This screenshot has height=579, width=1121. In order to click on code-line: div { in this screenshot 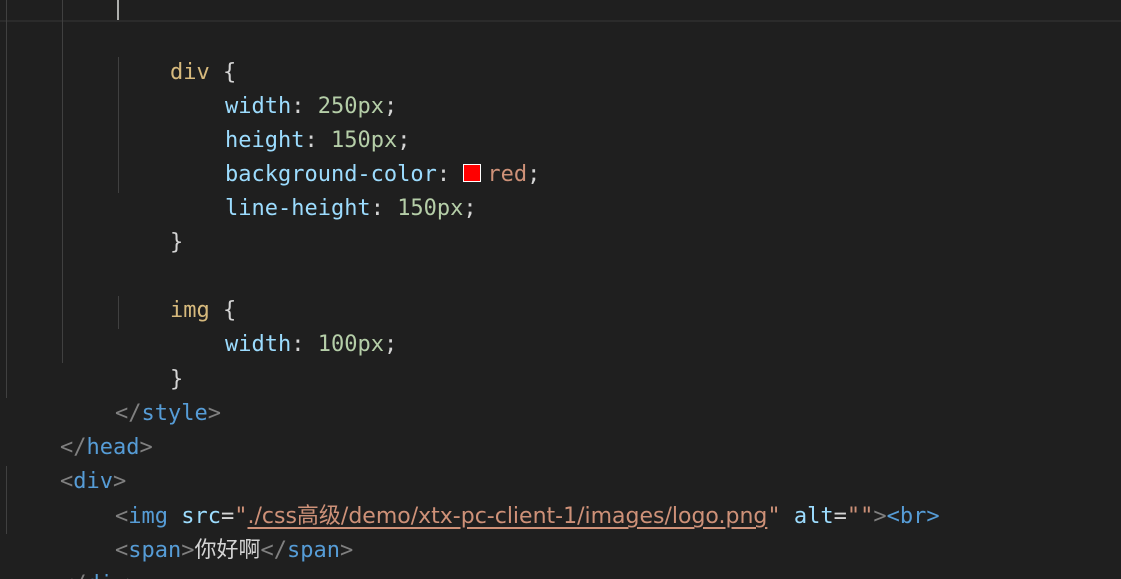, I will do `click(176, 53)`.